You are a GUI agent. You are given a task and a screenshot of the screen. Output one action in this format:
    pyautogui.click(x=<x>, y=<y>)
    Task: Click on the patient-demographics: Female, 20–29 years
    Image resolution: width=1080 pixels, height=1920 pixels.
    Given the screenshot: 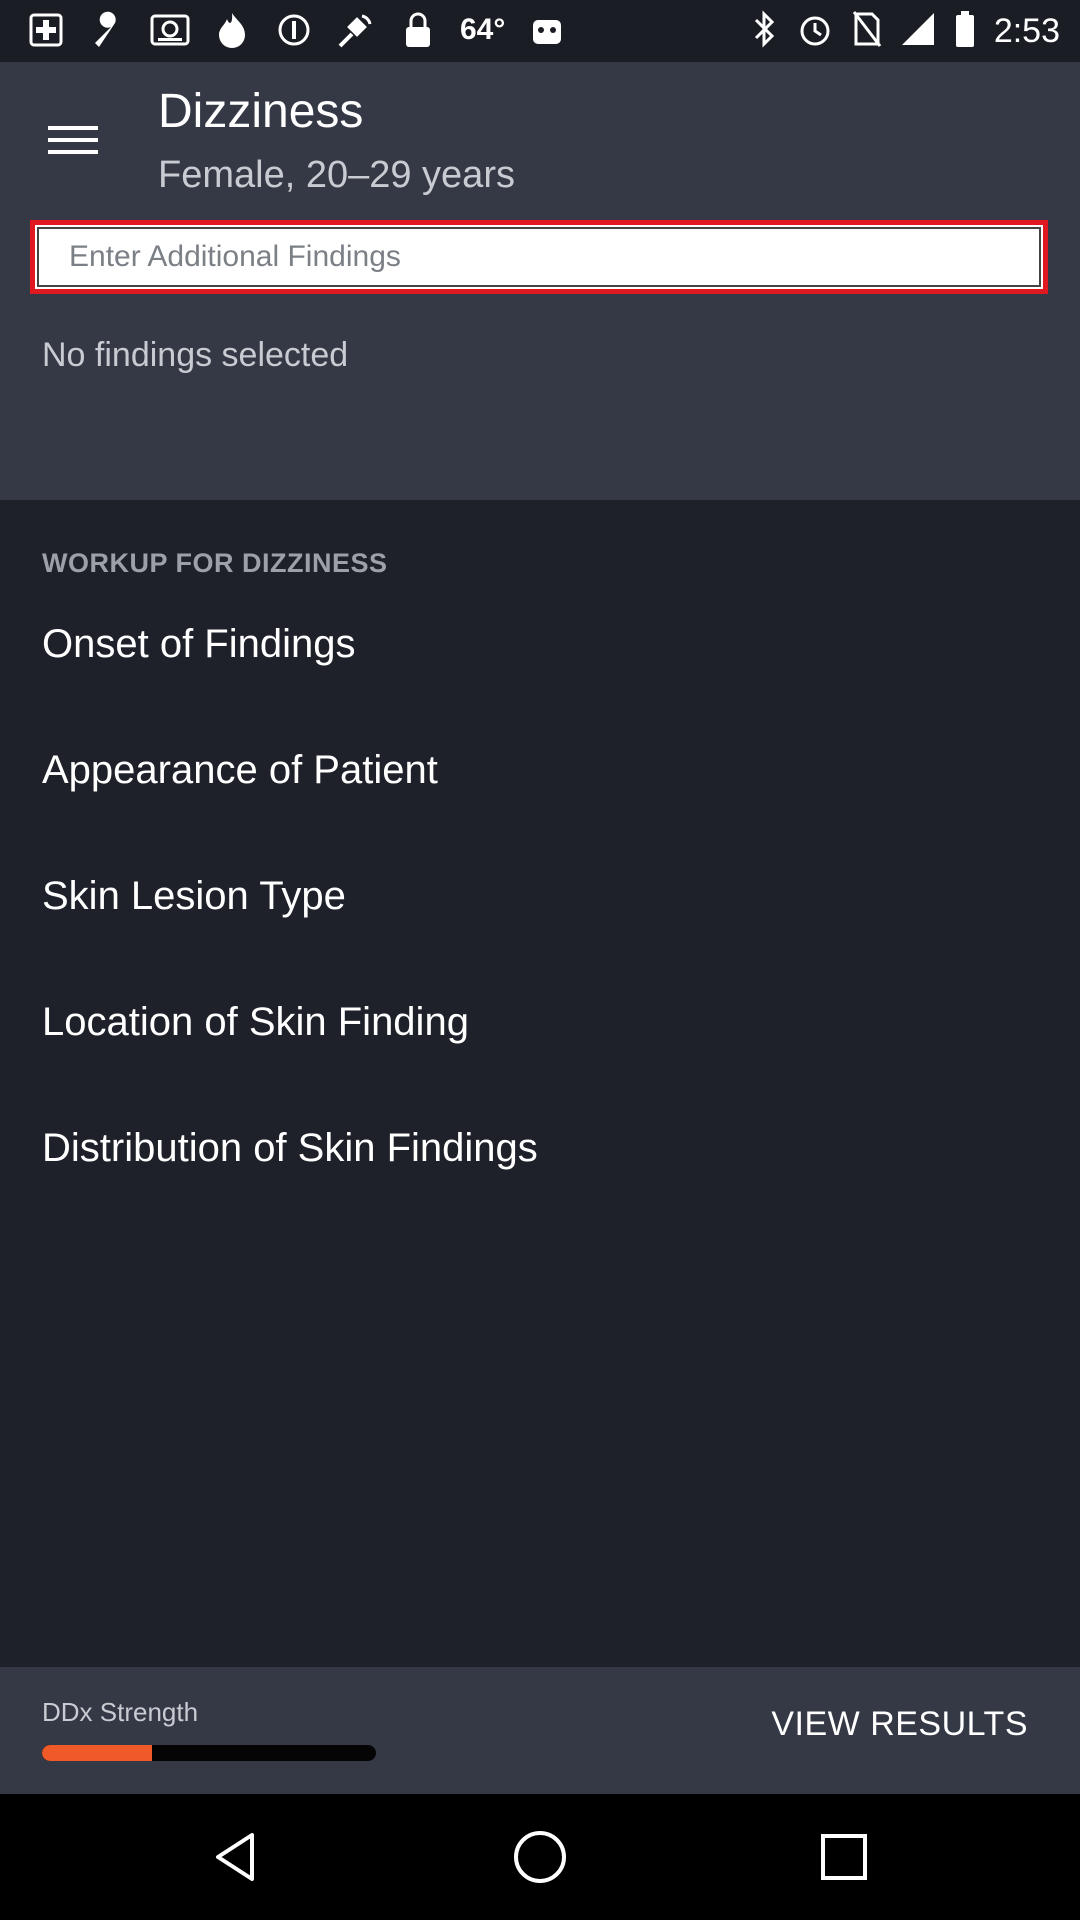 What is the action you would take?
    pyautogui.click(x=336, y=175)
    